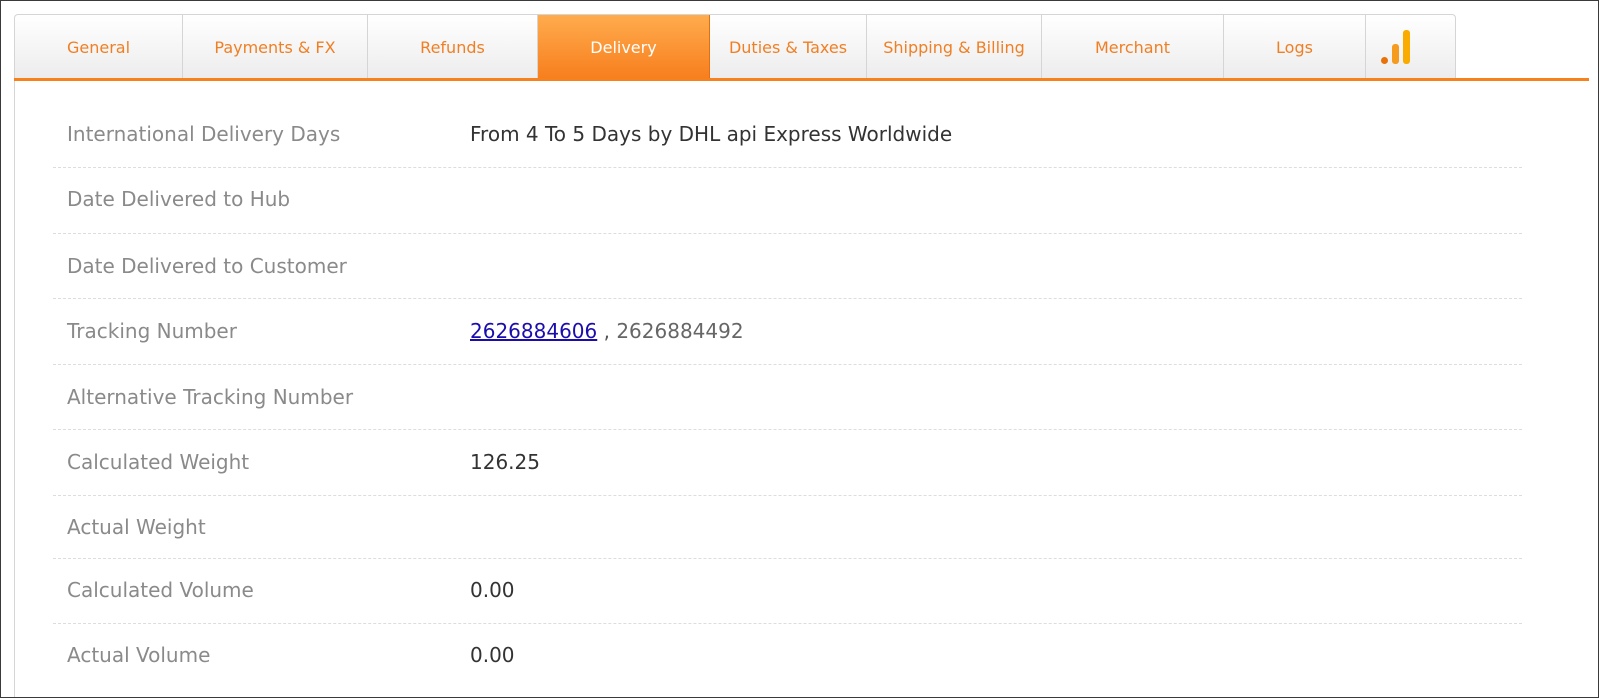  What do you see at coordinates (210, 397) in the screenshot?
I see `field-label: Alternative Tracking Number` at bounding box center [210, 397].